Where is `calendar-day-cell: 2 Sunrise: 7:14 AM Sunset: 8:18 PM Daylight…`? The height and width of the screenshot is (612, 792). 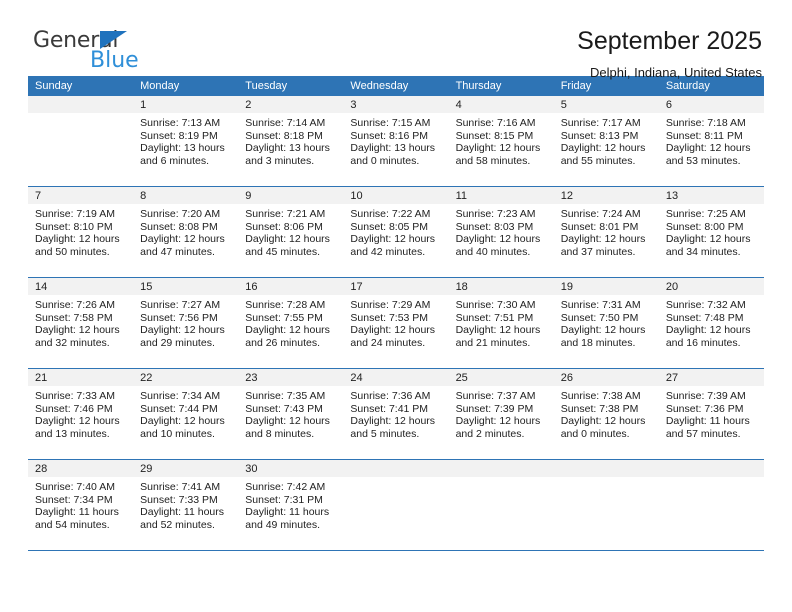 calendar-day-cell: 2 Sunrise: 7:14 AM Sunset: 8:18 PM Daylight… is located at coordinates (291, 141).